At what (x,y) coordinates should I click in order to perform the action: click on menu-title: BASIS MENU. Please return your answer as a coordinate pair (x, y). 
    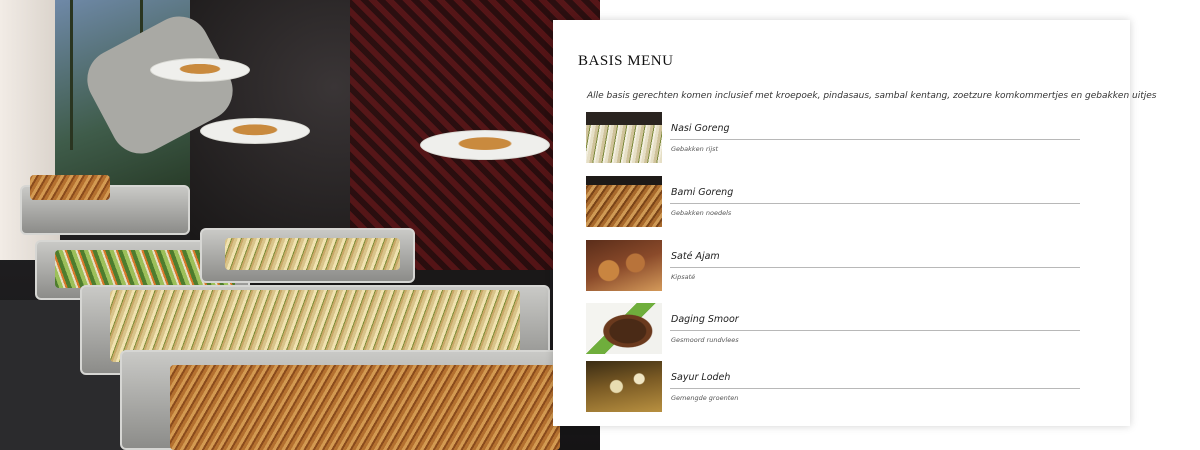
    Looking at the image, I should click on (626, 61).